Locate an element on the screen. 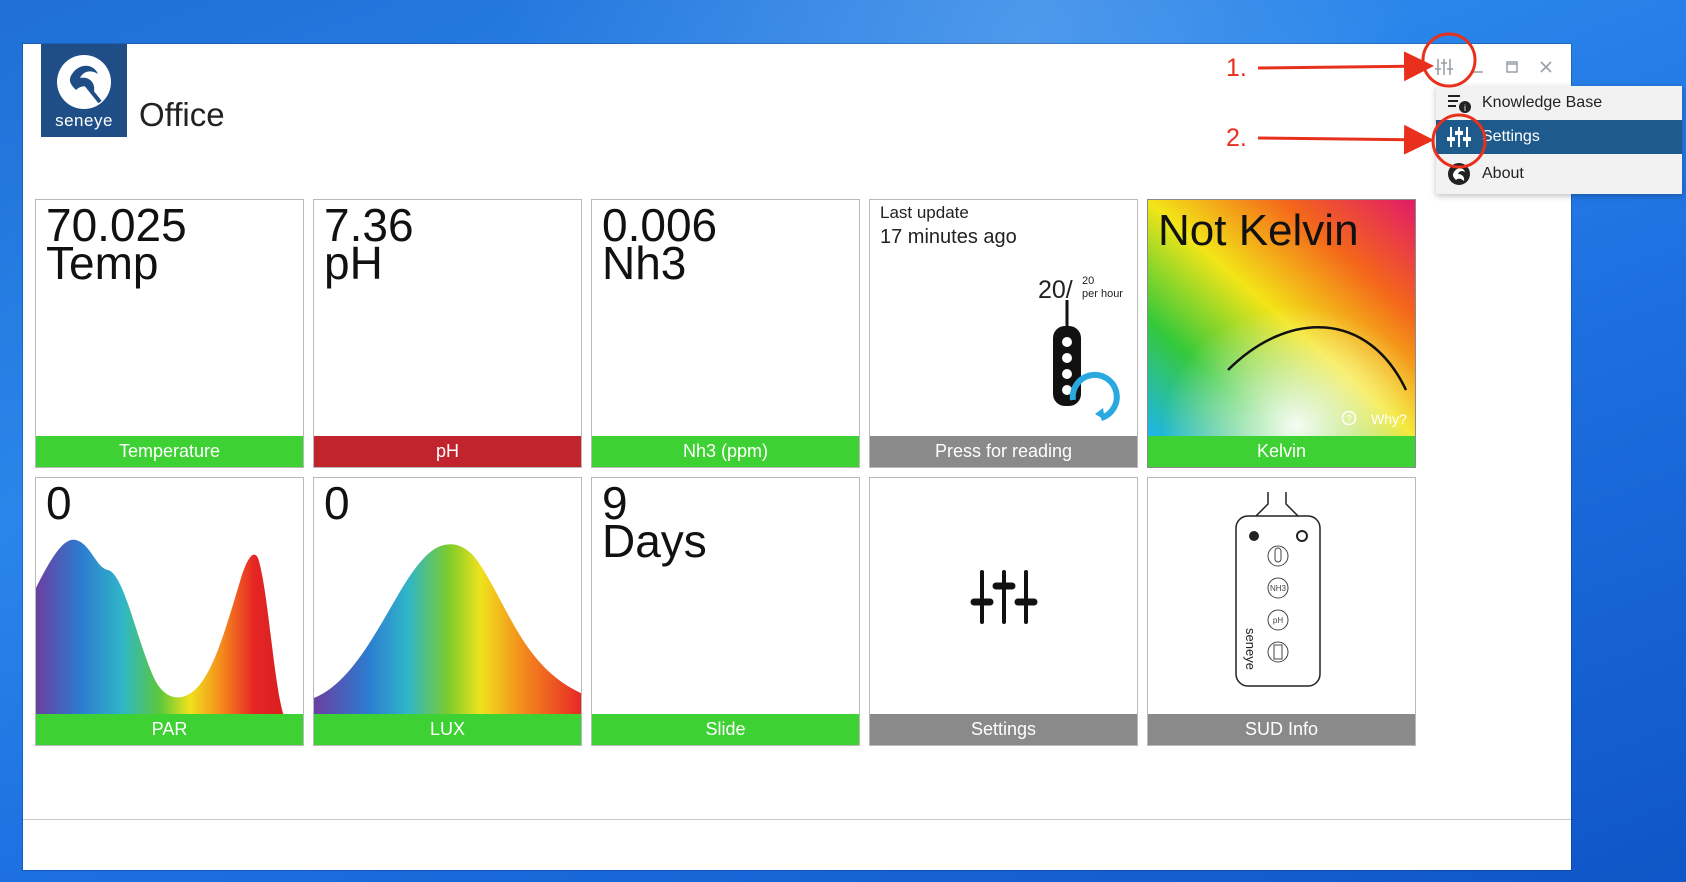  annotation-overlay is located at coordinates (1372, 100).